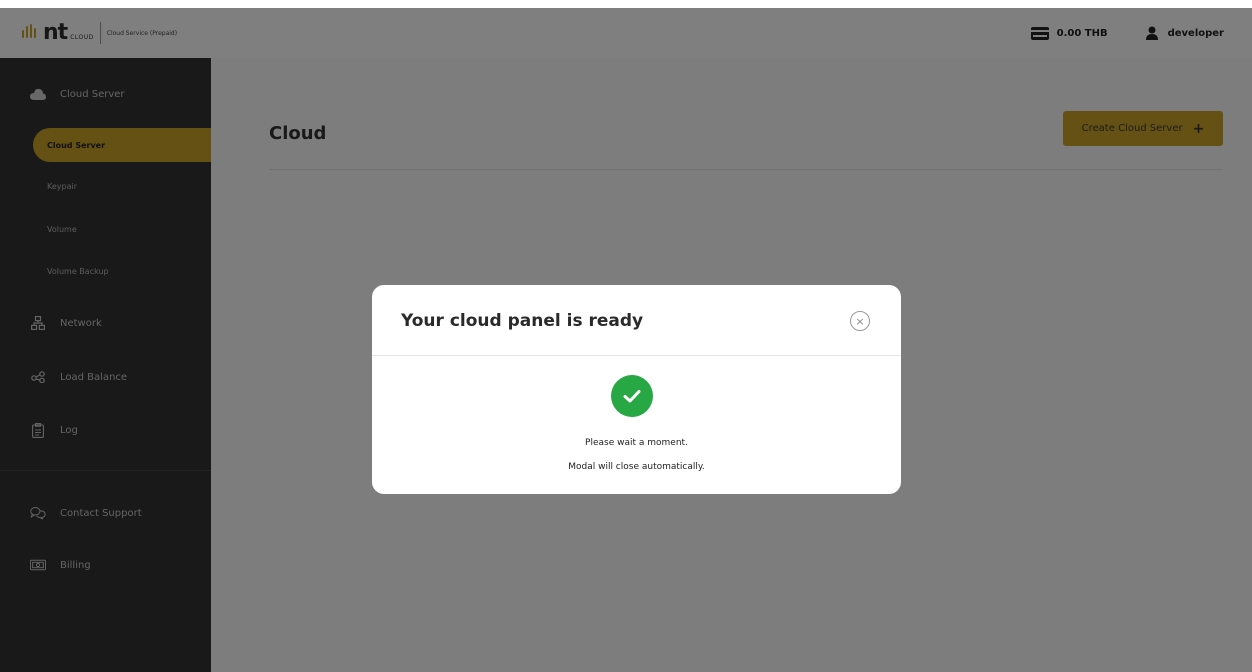 Image resolution: width=1252 pixels, height=672 pixels. Describe the element at coordinates (522, 321) in the screenshot. I see `modal-title: Your cloud panel is ready` at that location.